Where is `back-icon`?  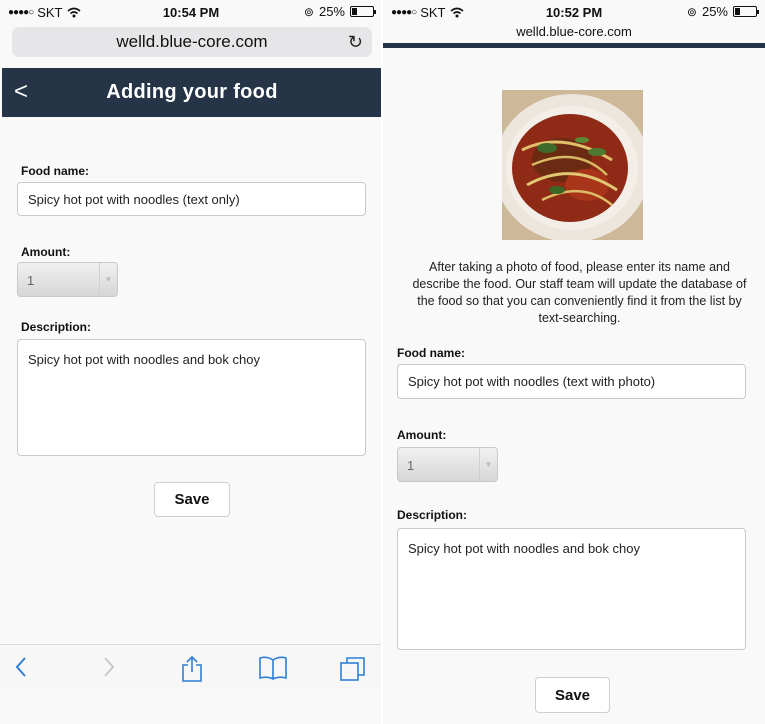
back-icon is located at coordinates (21, 669).